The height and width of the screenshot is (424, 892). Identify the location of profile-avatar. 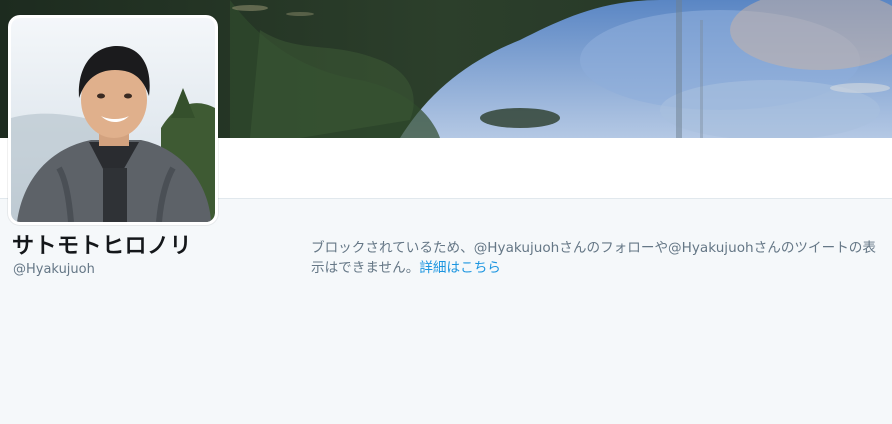
(113, 120).